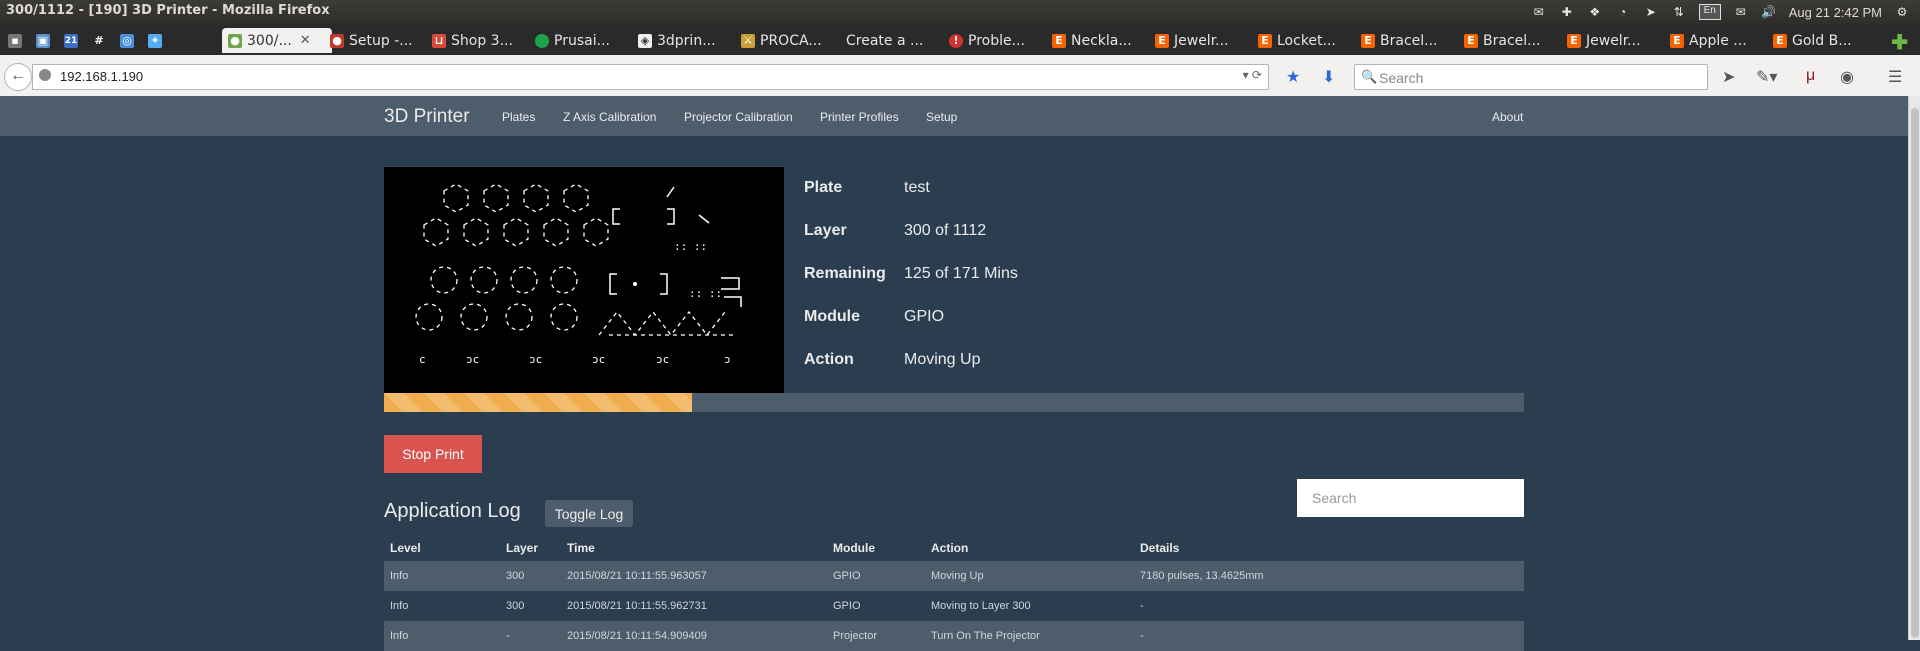  Describe the element at coordinates (859, 117) in the screenshot. I see `nav-printer-profiles: Printer Profiles` at that location.